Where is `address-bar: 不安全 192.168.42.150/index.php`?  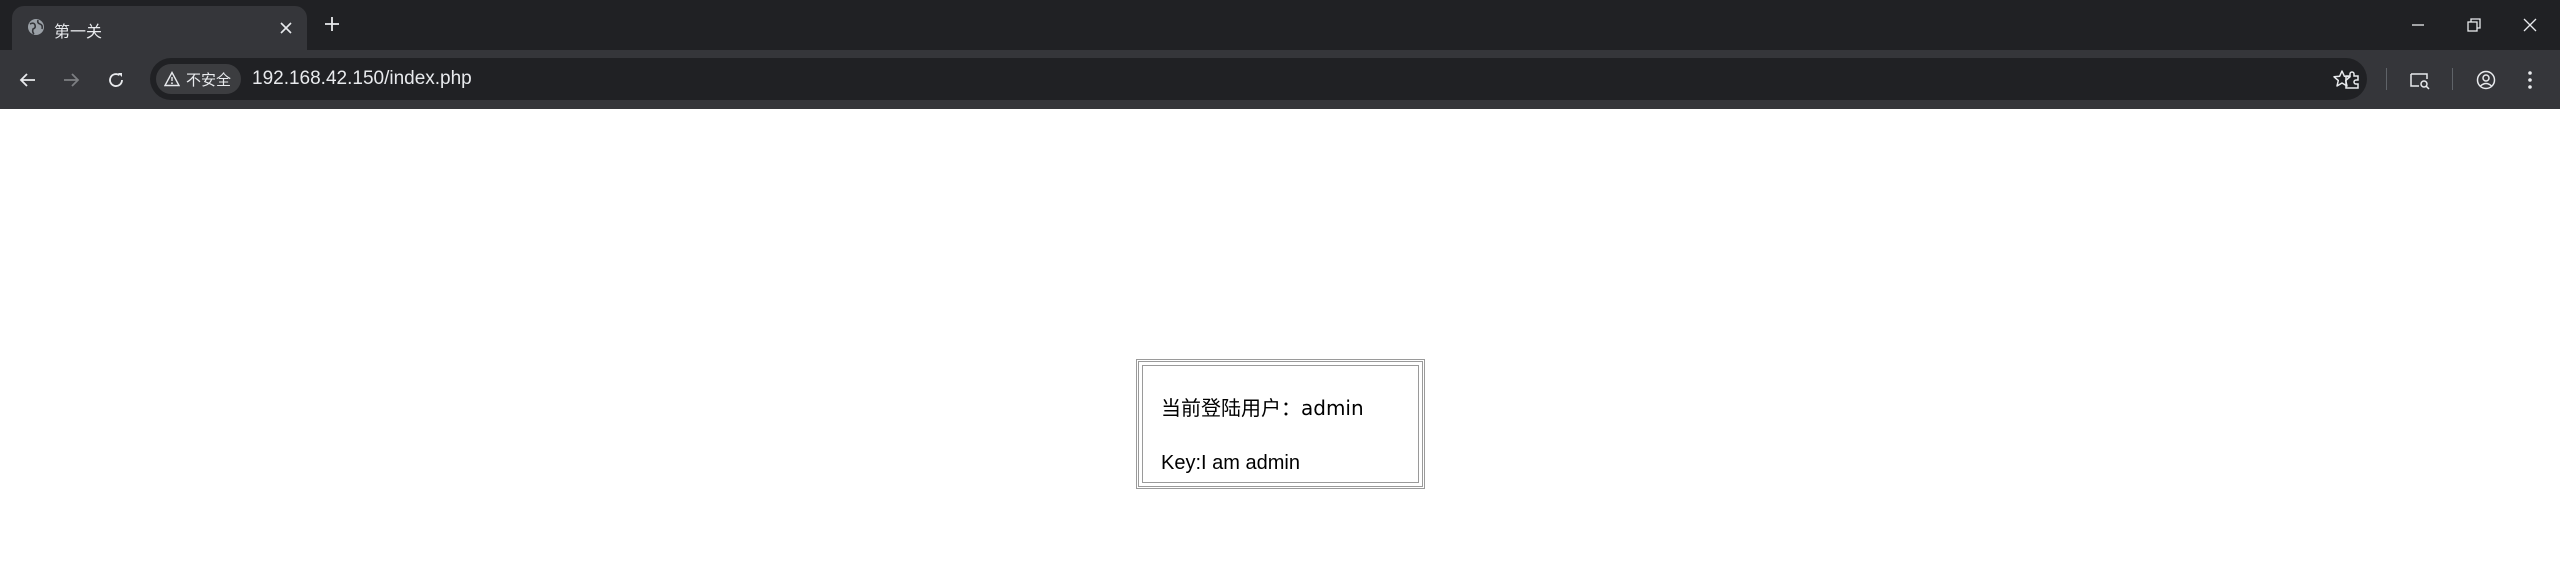
address-bar: 不安全 192.168.42.150/index.php is located at coordinates (1258, 79).